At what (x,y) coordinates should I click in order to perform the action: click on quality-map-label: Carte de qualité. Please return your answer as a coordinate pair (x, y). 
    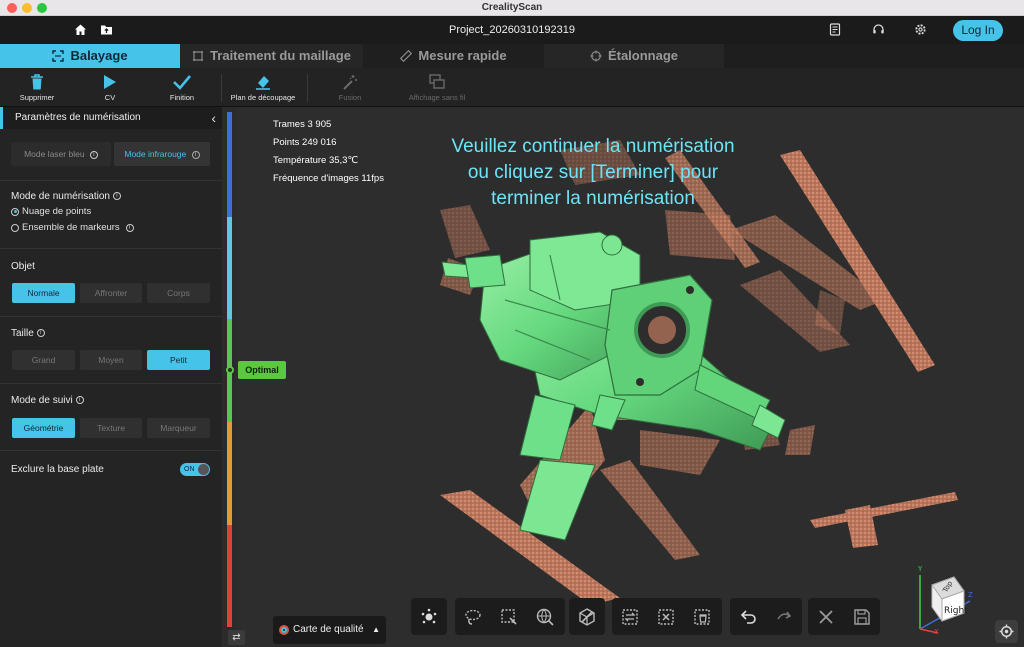
    Looking at the image, I should click on (328, 629).